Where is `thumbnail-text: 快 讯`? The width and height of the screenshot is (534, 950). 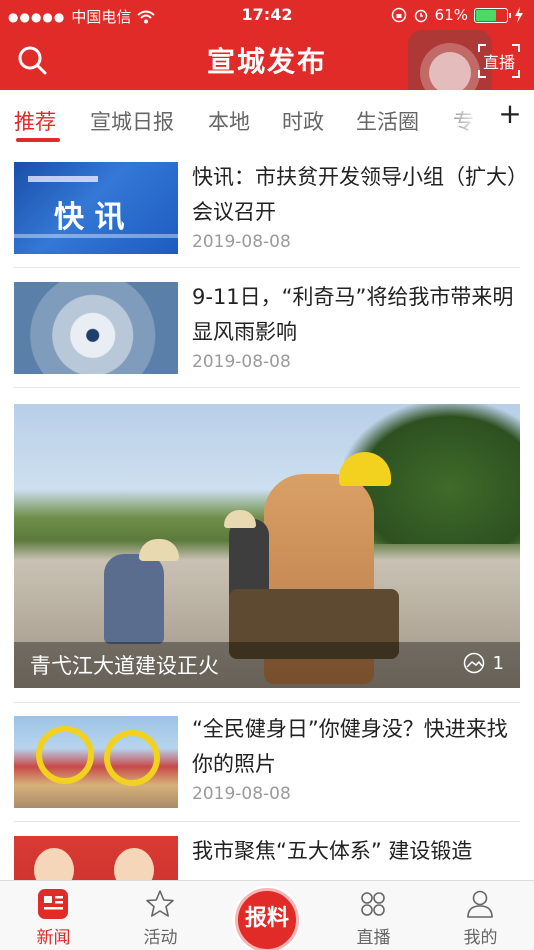
thumbnail-text: 快 讯 is located at coordinates (89, 217).